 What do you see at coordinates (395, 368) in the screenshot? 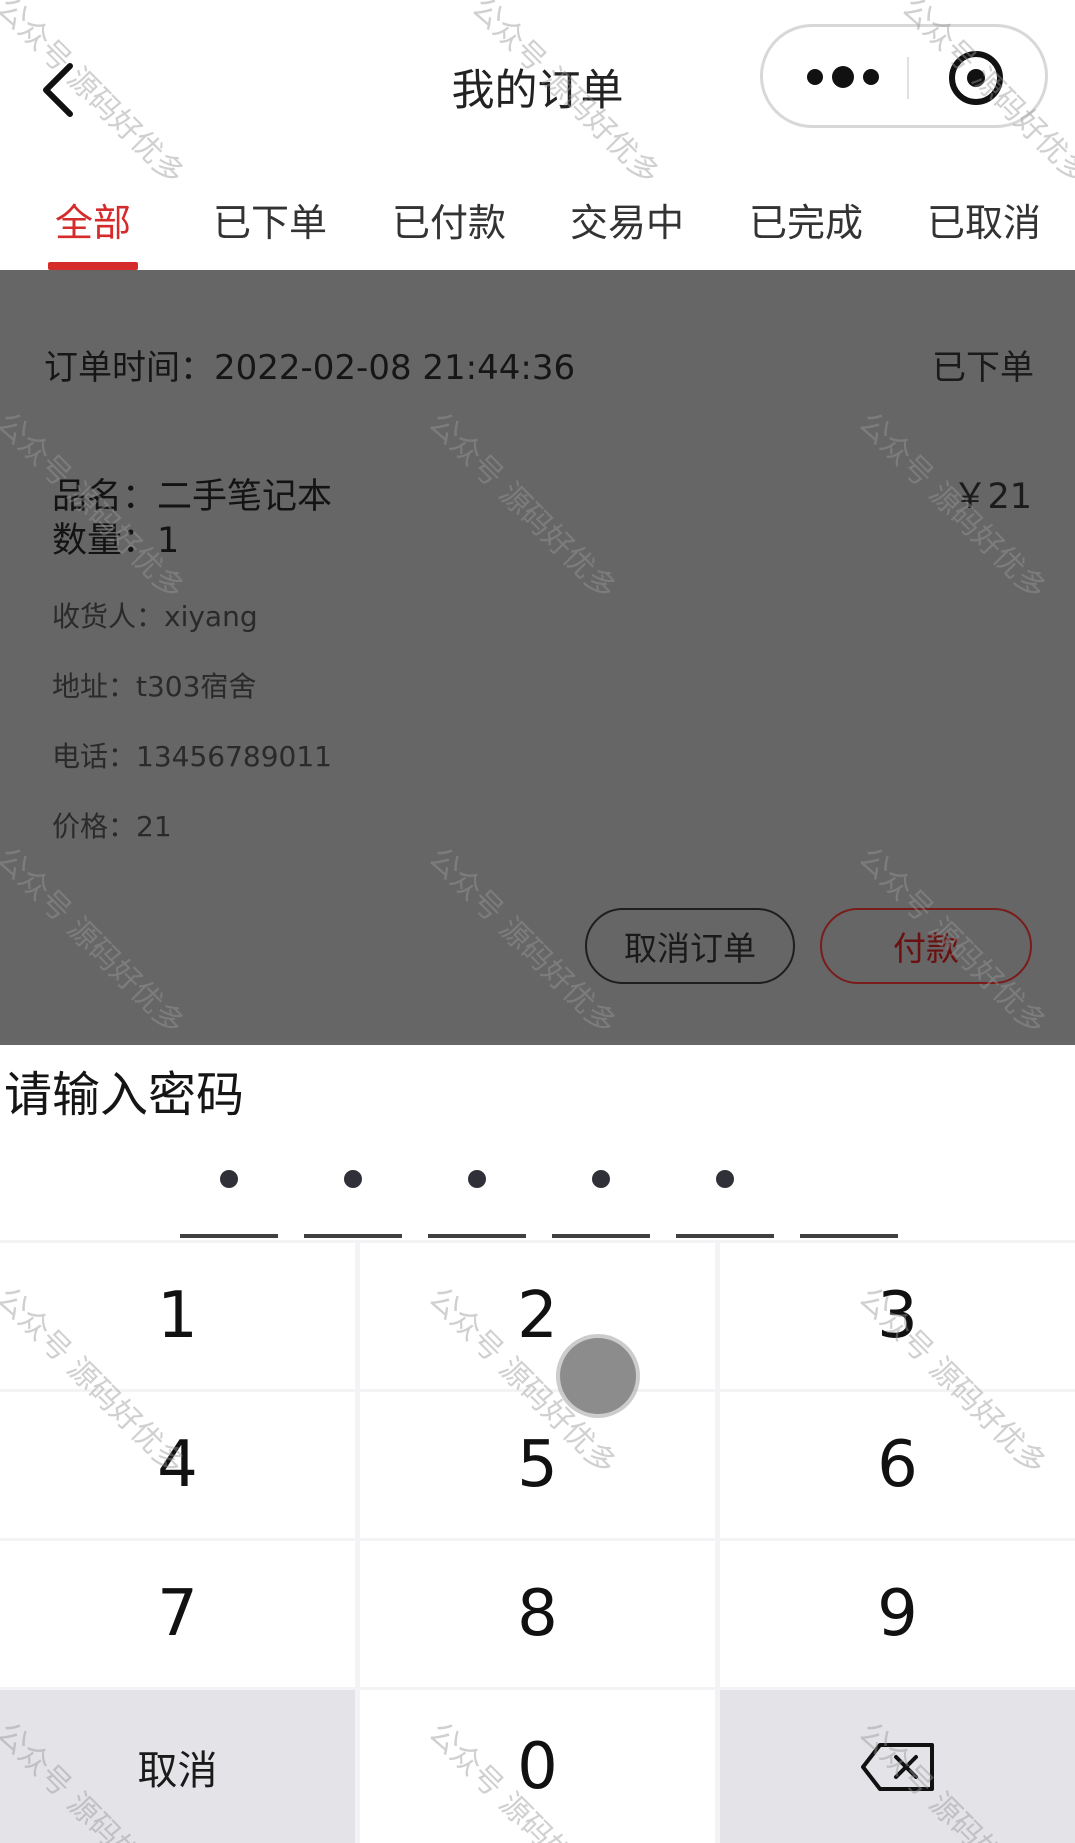
I see `order-time-value: 2022-02-08 21:44:36` at bounding box center [395, 368].